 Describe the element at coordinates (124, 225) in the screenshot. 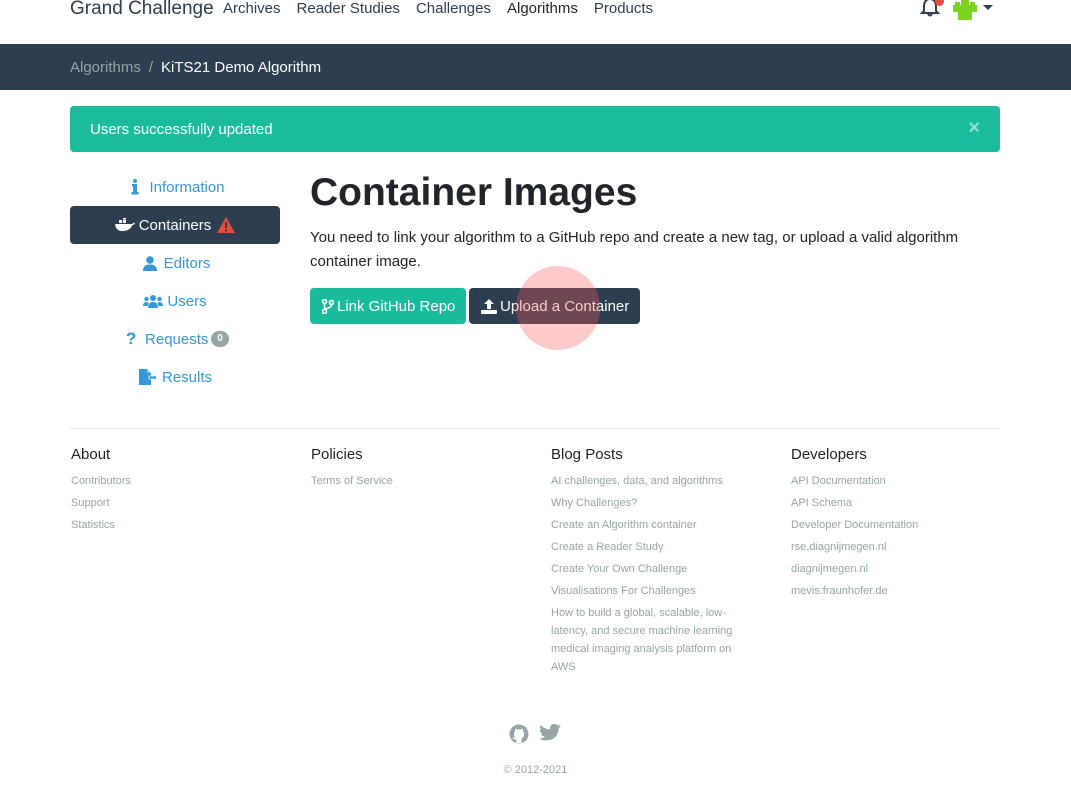

I see `docker-icon` at that location.